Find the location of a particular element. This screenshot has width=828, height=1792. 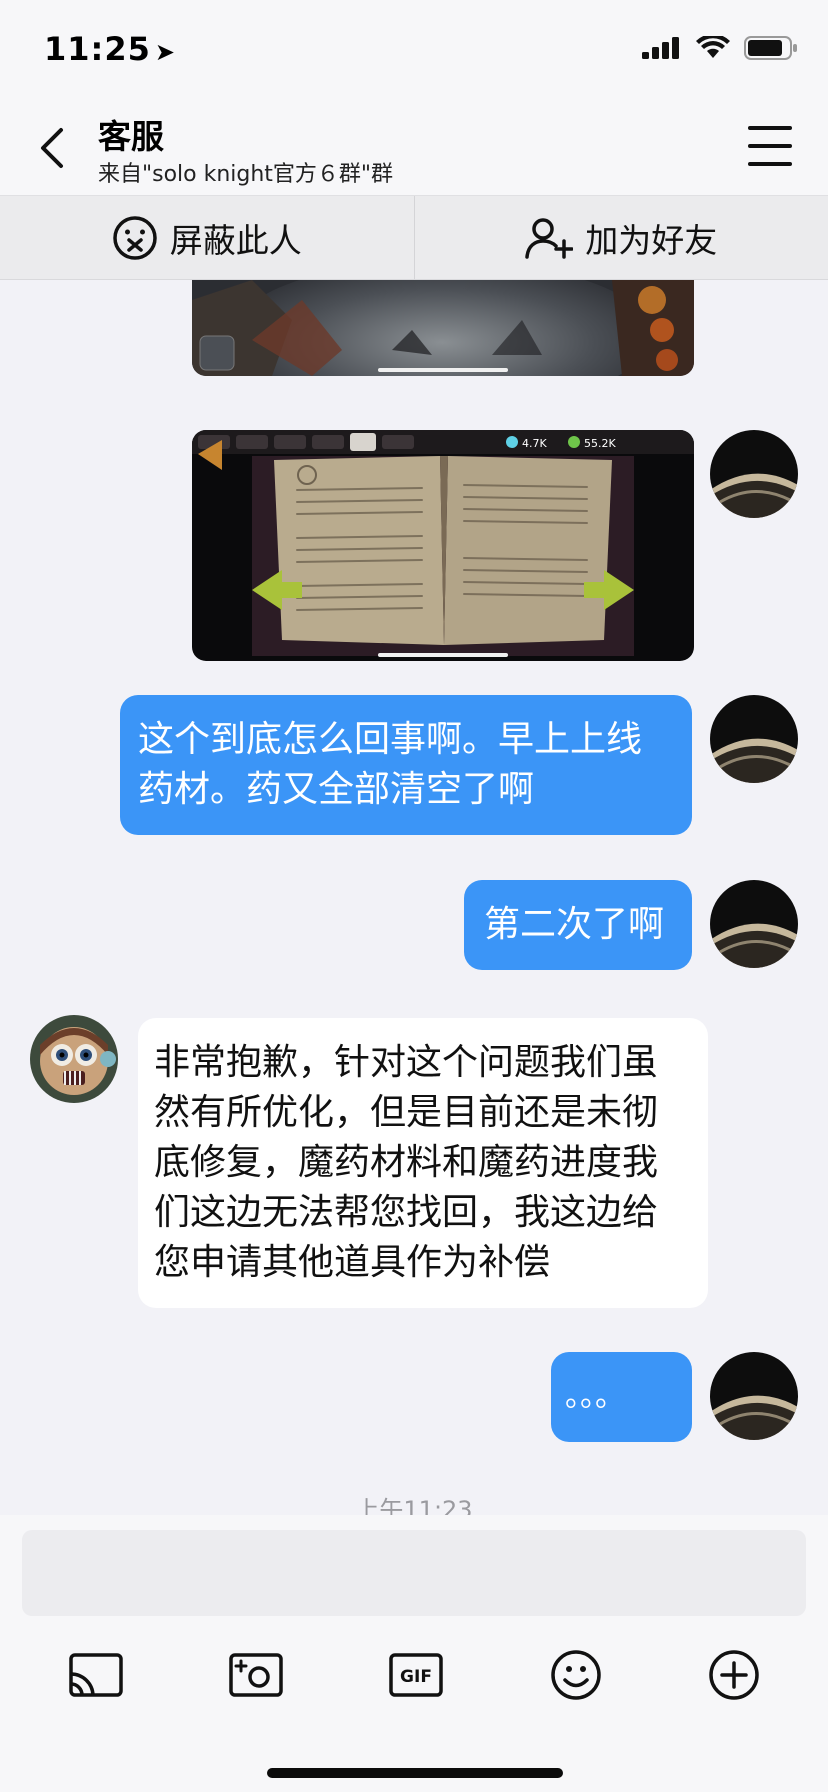

more-button is located at coordinates (734, 1675).